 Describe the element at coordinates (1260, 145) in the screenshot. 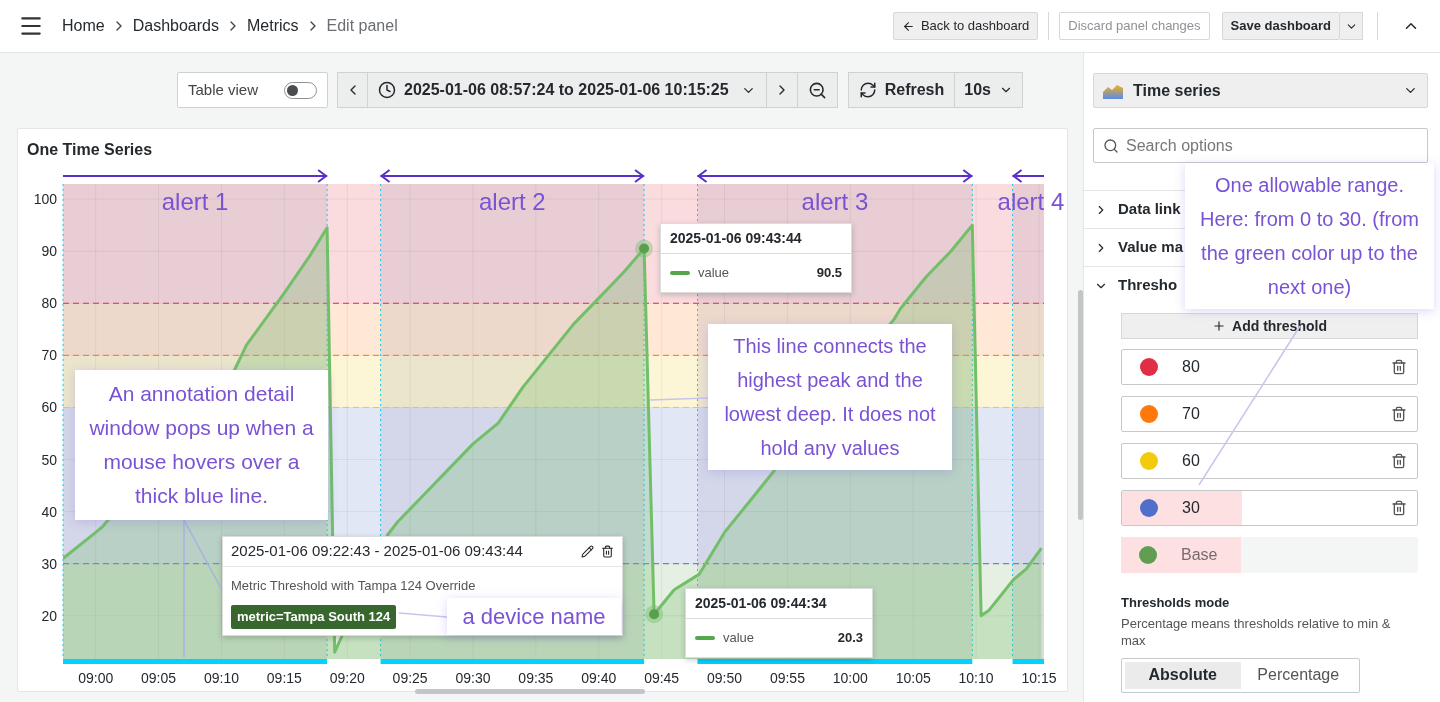

I see `search-field: Search options` at that location.